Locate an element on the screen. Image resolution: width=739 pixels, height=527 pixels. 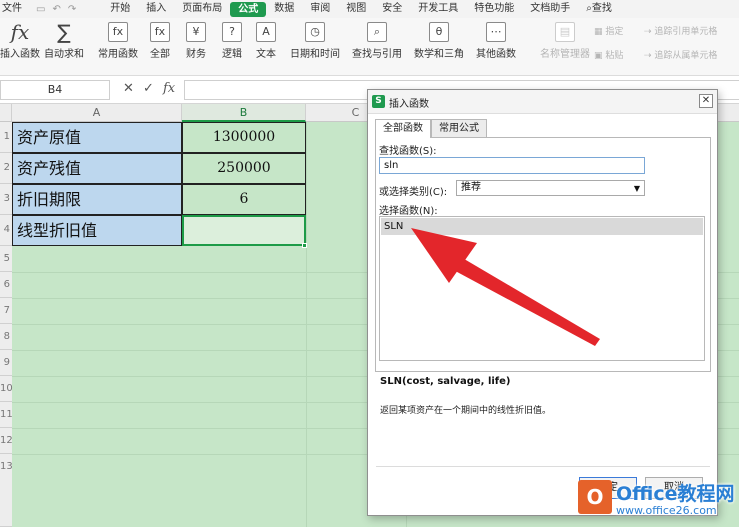
lookup-button: ⌕ 查找与引用 is located at coordinates (377, 41).